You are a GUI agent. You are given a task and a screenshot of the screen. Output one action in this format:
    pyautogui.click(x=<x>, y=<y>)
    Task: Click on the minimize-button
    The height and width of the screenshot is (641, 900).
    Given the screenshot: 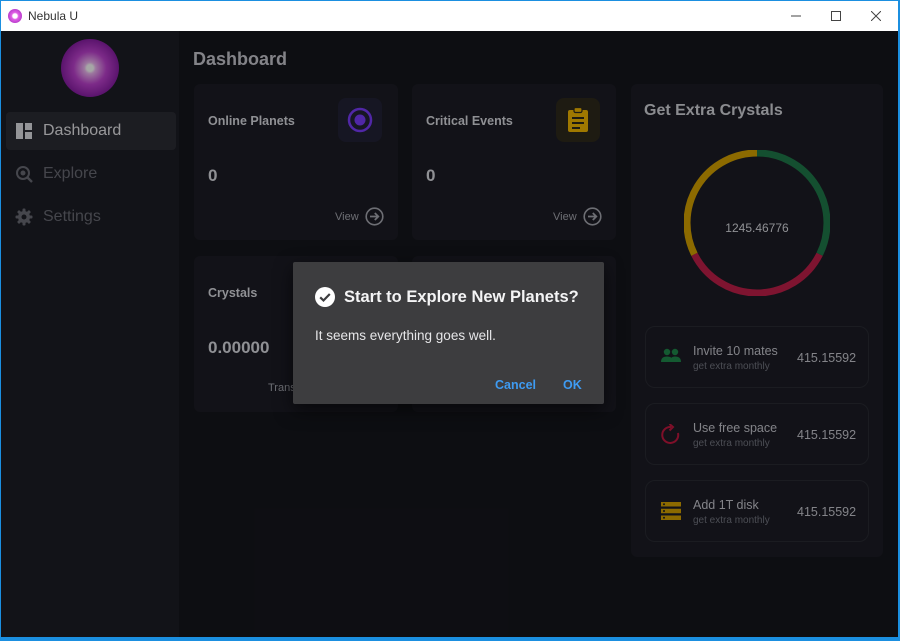 What is the action you would take?
    pyautogui.click(x=796, y=16)
    